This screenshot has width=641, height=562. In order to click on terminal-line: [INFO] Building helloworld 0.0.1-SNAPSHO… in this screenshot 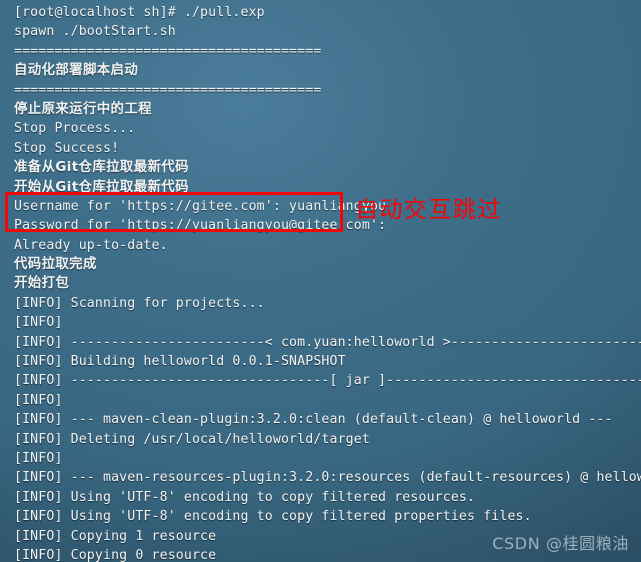, I will do `click(180, 362)`.